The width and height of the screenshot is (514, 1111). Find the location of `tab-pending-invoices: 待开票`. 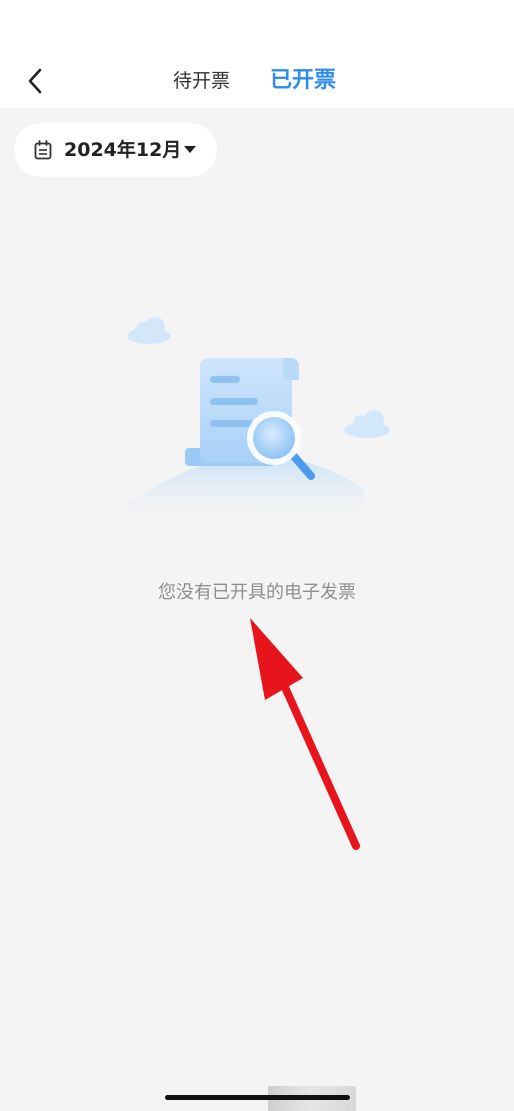

tab-pending-invoices: 待开票 is located at coordinates (201, 81).